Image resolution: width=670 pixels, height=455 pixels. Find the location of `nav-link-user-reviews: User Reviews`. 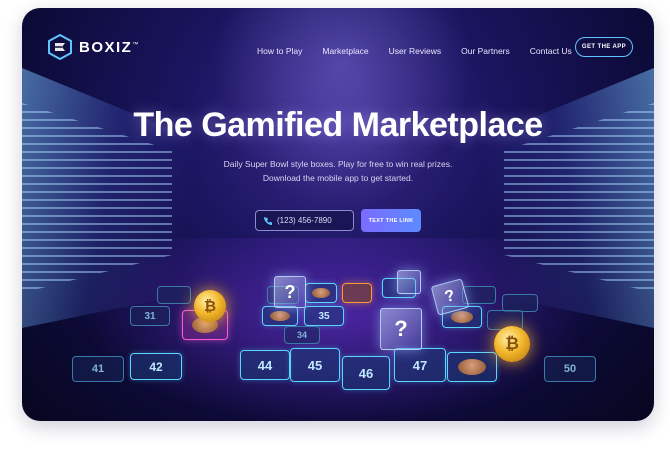

nav-link-user-reviews: User Reviews is located at coordinates (415, 51).